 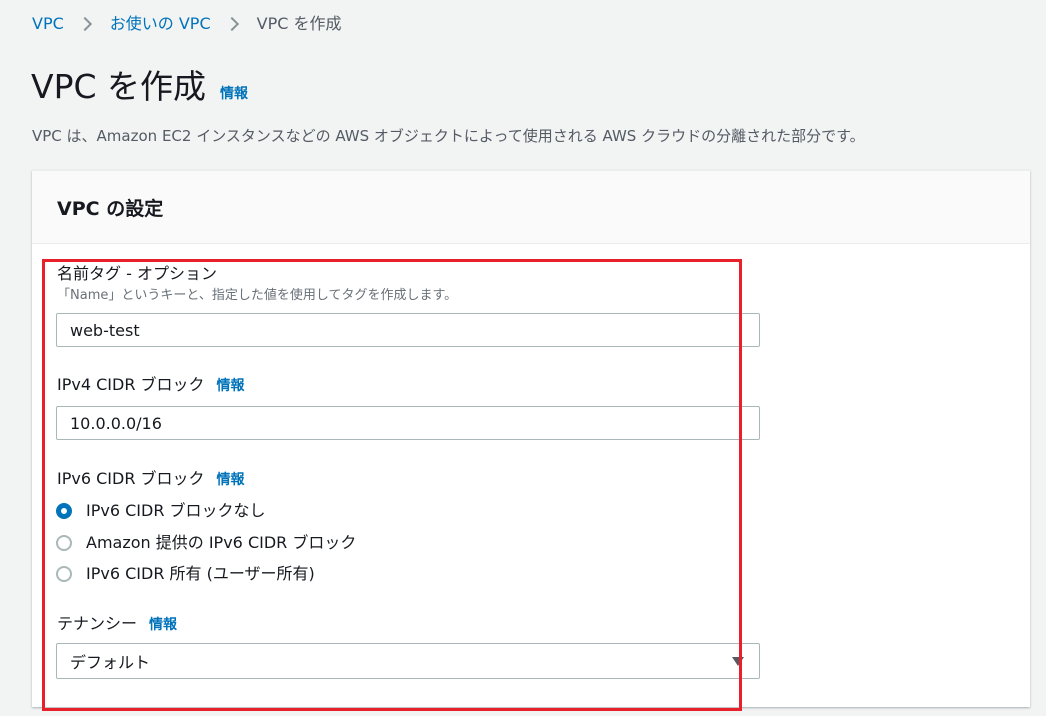 I want to click on tenancy-info-link: 情報, so click(x=163, y=625).